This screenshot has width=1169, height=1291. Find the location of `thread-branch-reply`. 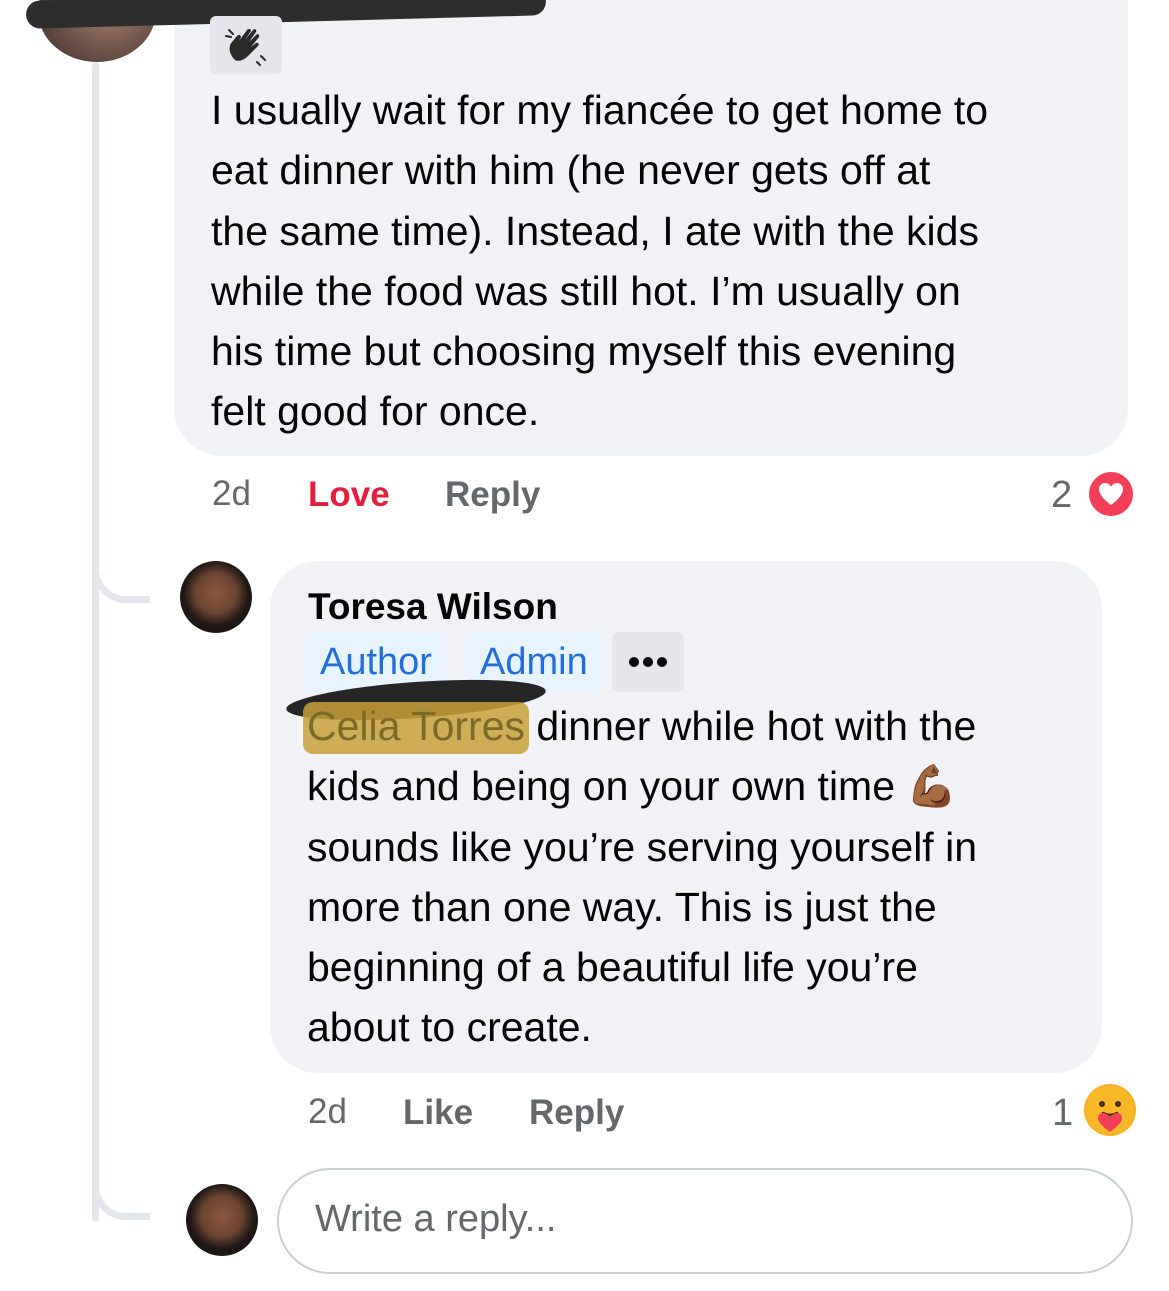

thread-branch-reply is located at coordinates (121, 583).